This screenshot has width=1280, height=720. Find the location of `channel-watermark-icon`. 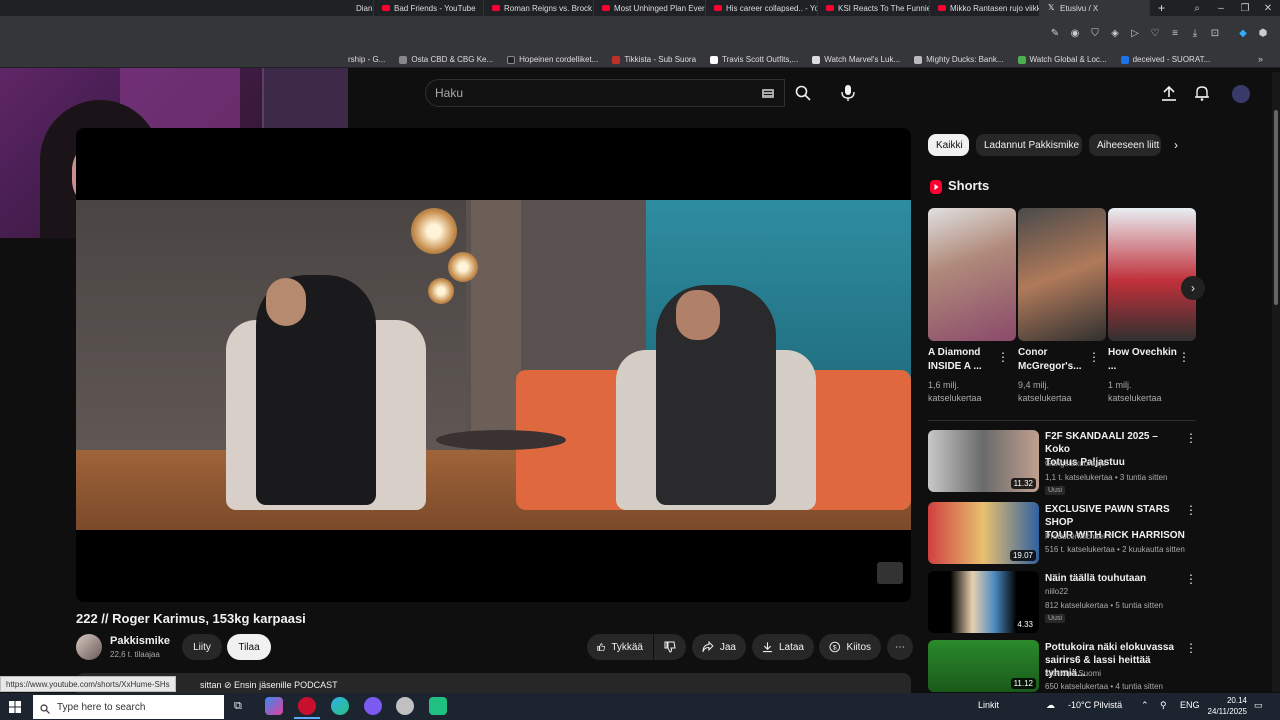

channel-watermark-icon is located at coordinates (890, 573).